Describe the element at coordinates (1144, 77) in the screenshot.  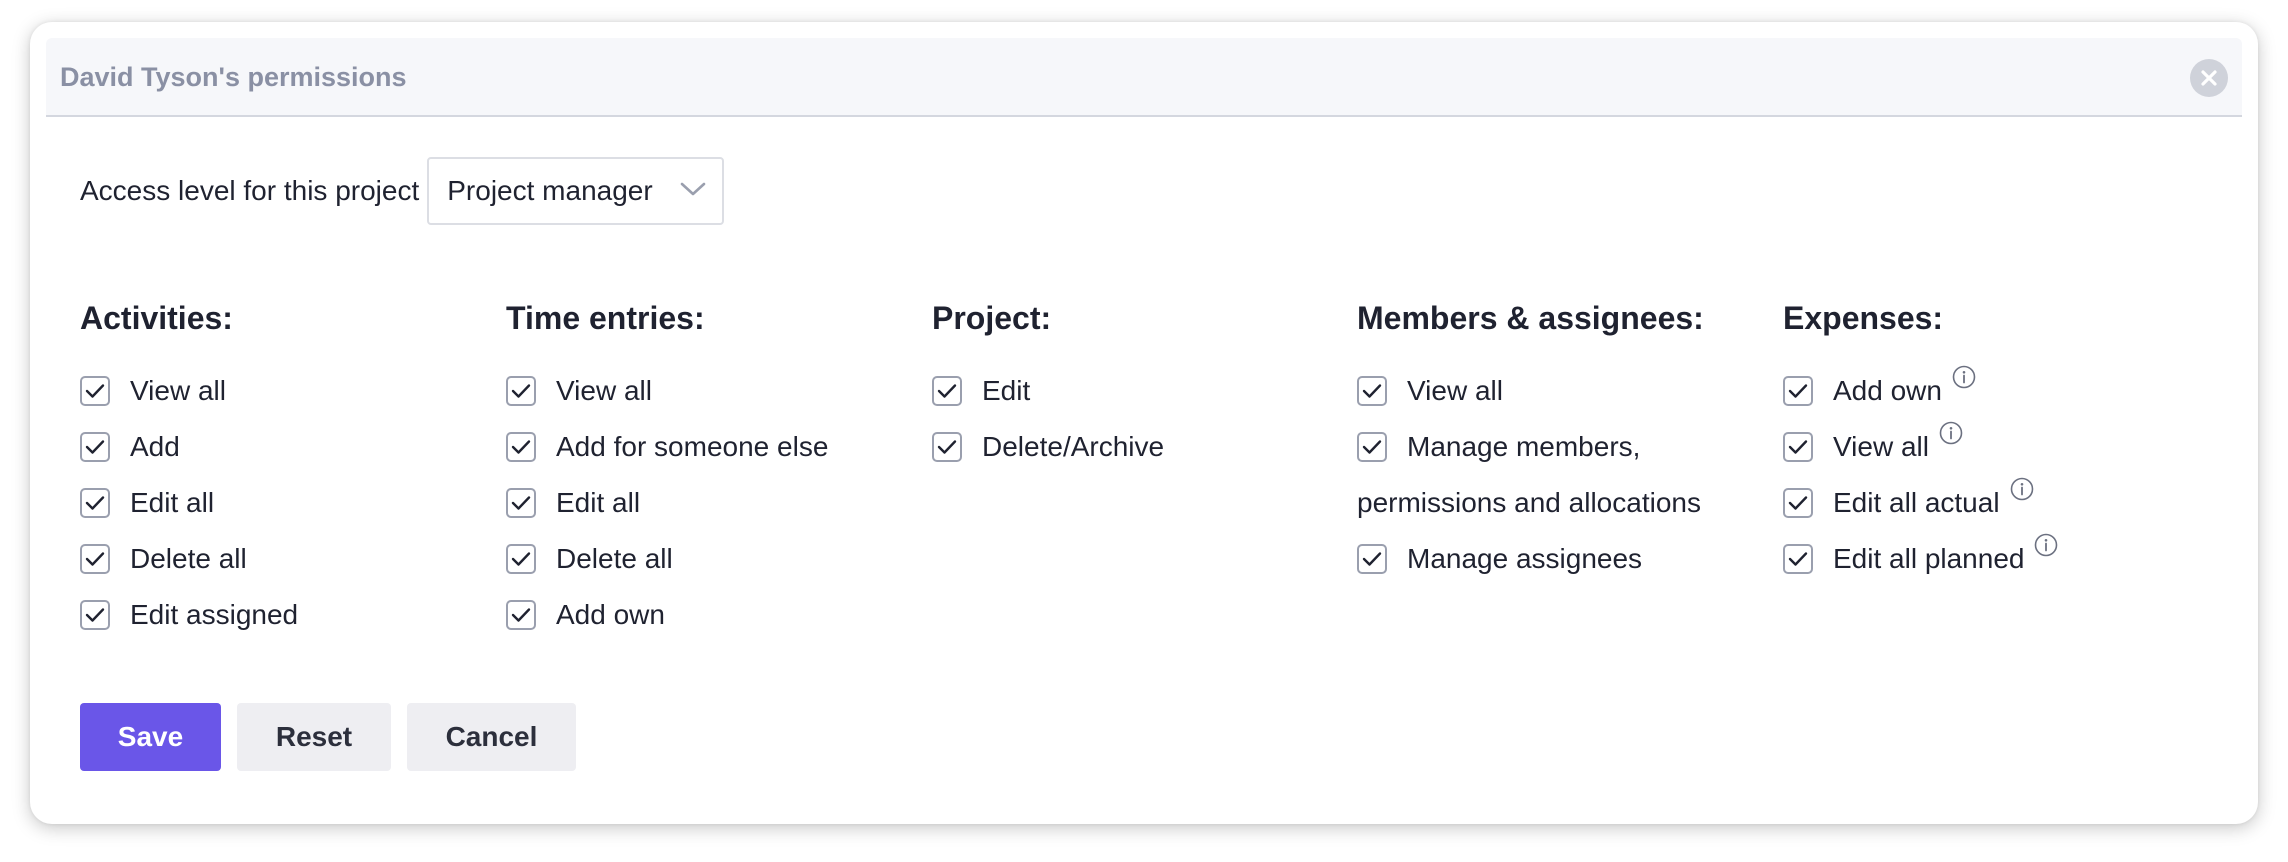
I see `dialog-header: David Tyson's permissions` at that location.